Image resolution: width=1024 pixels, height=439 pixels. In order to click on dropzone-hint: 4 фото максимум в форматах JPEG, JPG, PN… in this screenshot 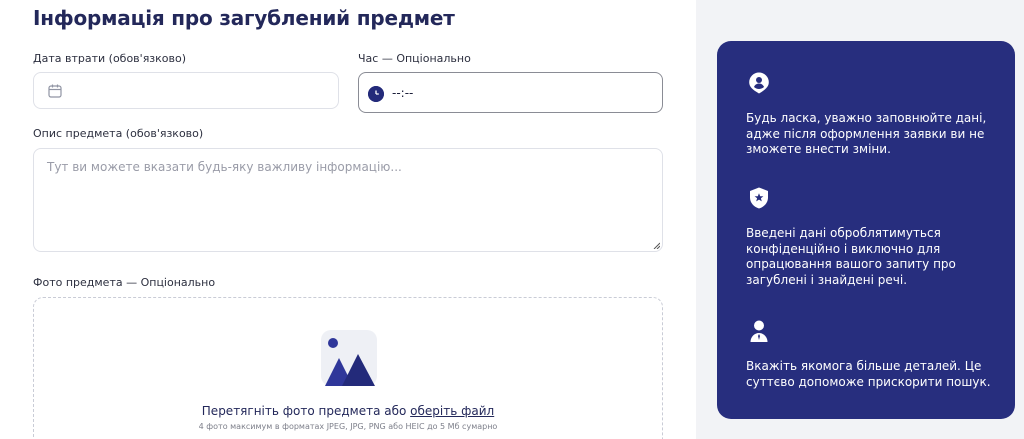, I will do `click(348, 426)`.